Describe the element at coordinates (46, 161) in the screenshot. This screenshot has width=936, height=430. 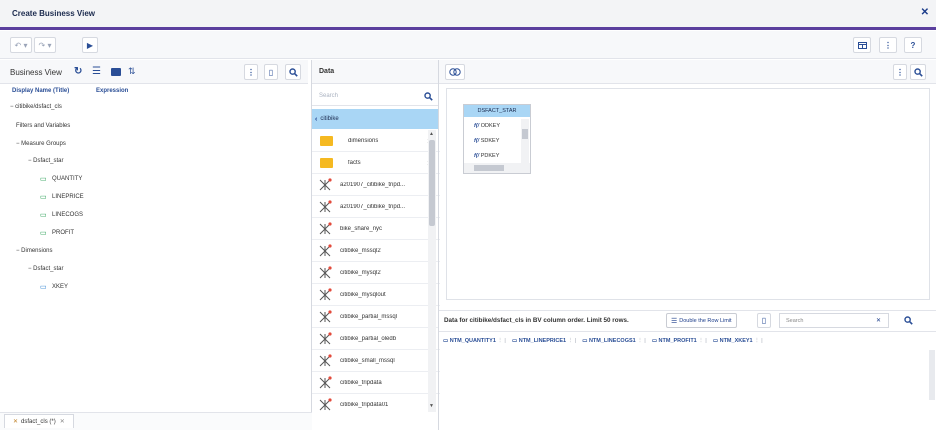
I see `tree-dsfact-star: − Dsfact_star` at that location.